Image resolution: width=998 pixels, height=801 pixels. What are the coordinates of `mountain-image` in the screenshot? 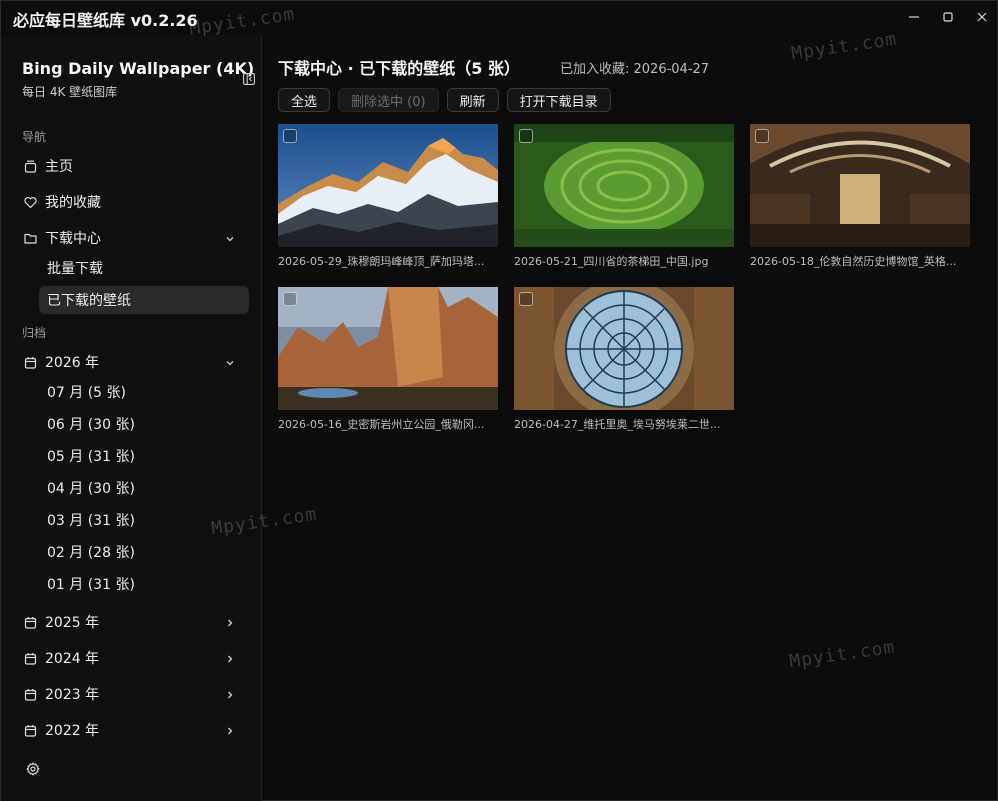 It's located at (388, 185).